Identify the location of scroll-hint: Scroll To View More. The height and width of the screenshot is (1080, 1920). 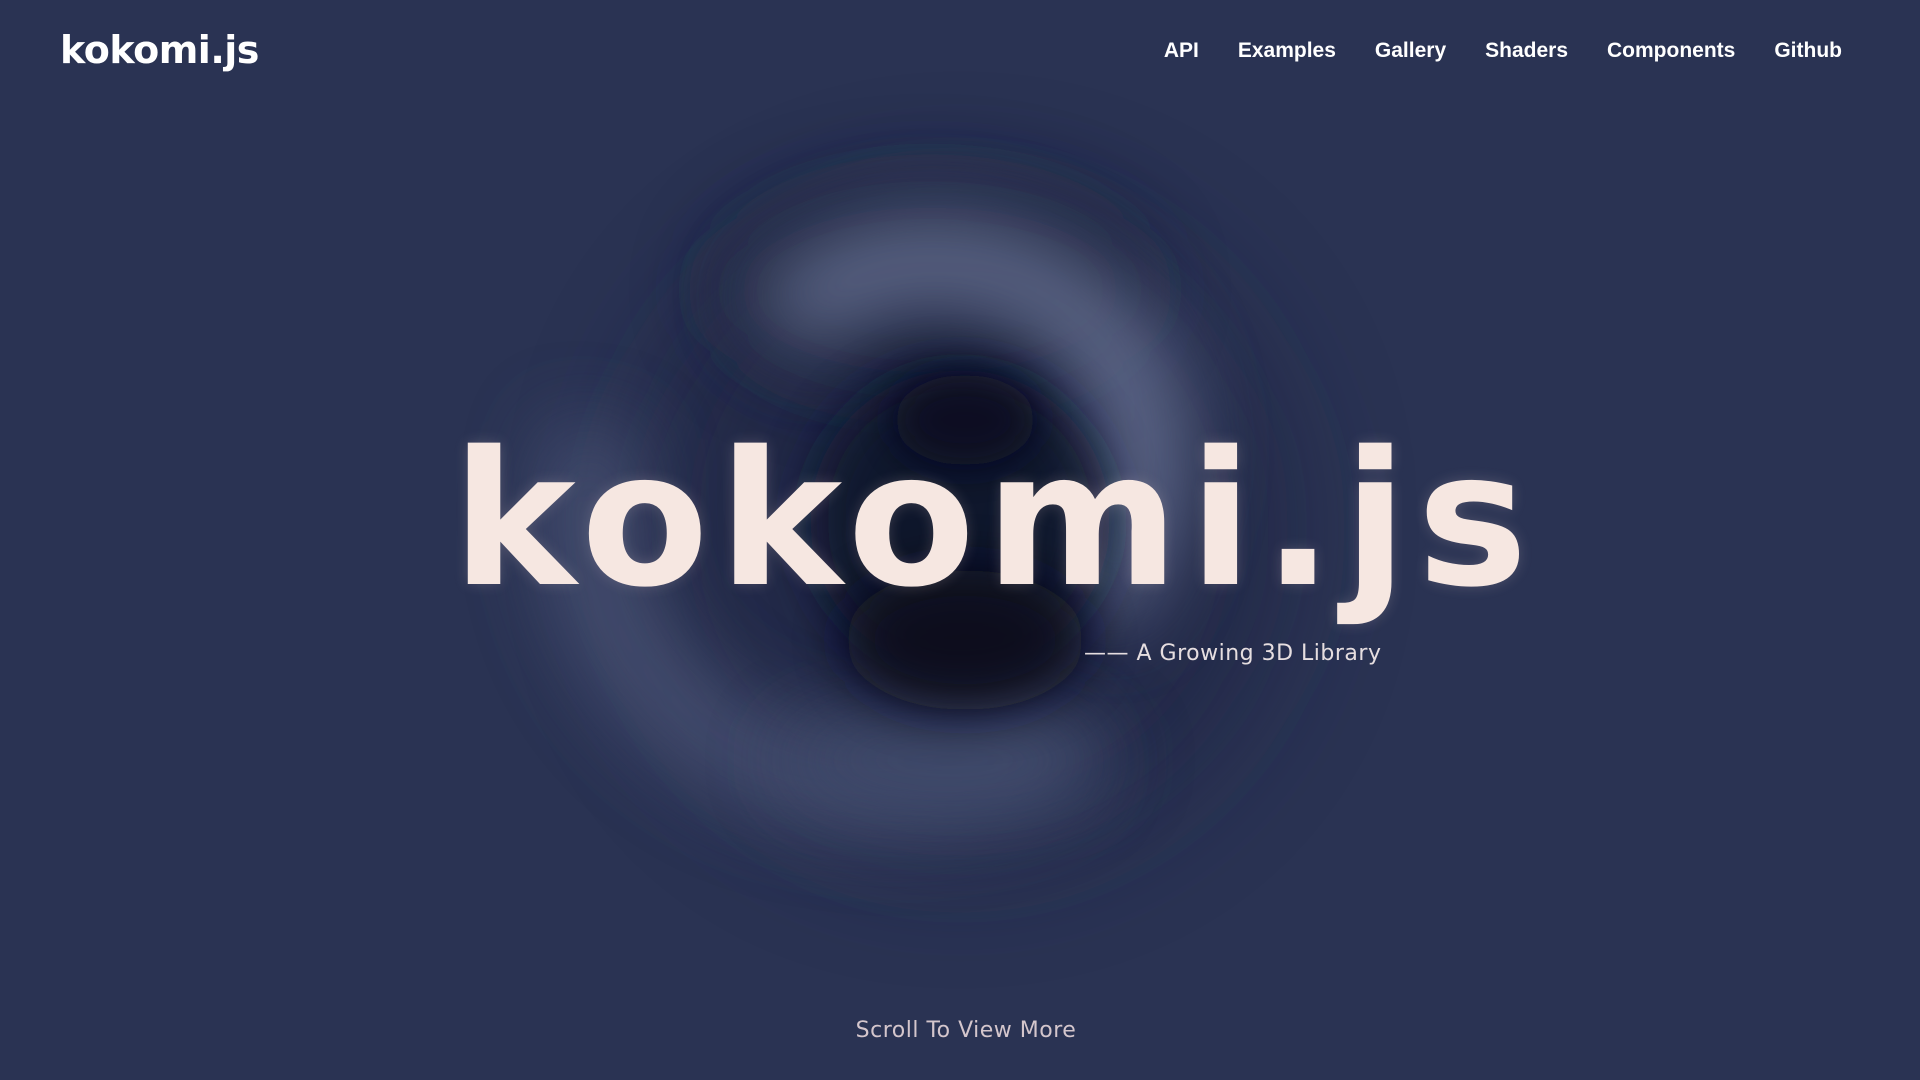
(960, 1031).